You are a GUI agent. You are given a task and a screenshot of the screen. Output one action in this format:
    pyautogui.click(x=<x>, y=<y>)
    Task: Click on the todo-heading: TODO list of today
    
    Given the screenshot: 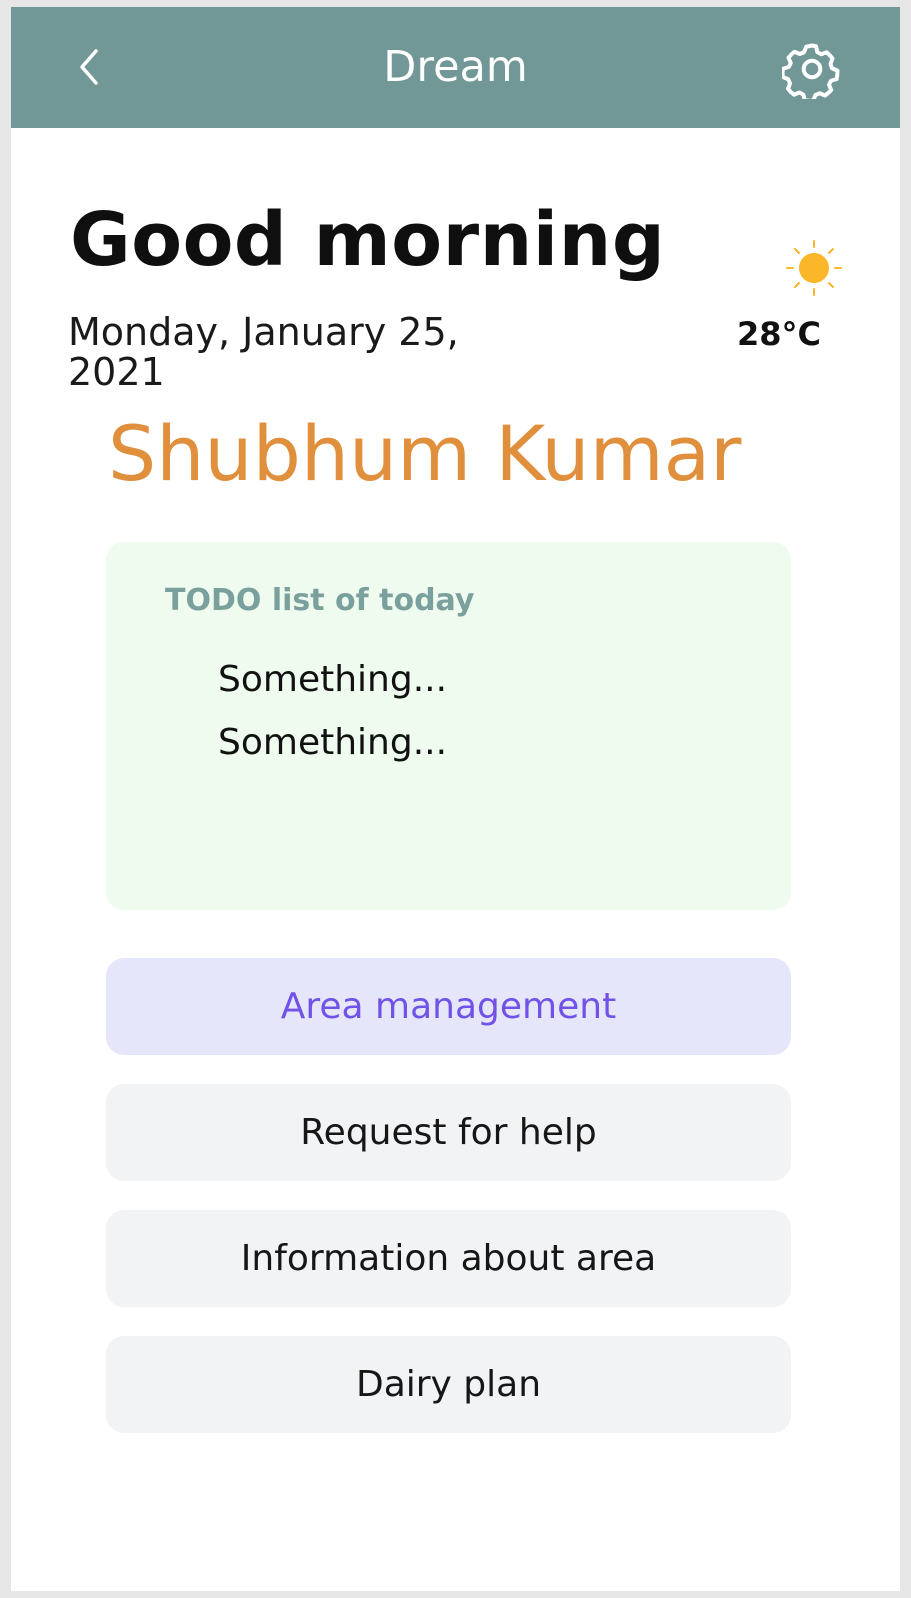 What is the action you would take?
    pyautogui.click(x=320, y=600)
    